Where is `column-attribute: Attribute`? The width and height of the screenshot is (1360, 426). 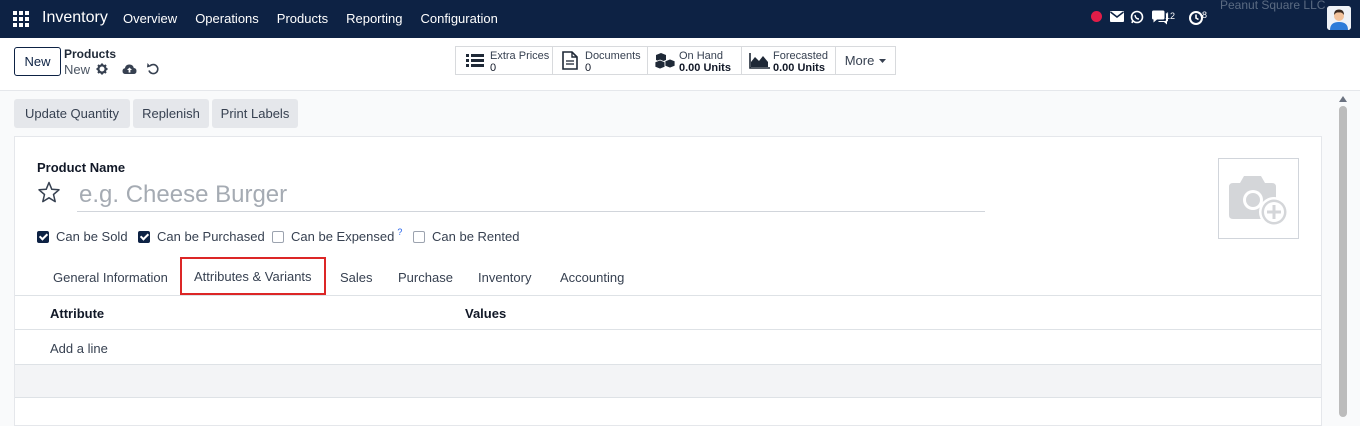
column-attribute: Attribute is located at coordinates (77, 313).